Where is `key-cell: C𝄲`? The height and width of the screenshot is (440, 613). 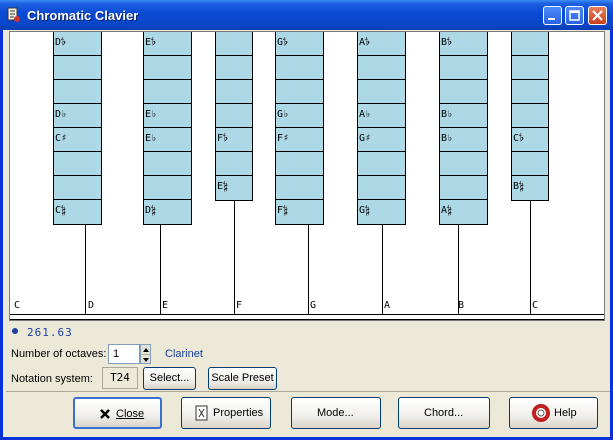
key-cell: C𝄲 is located at coordinates (77, 212).